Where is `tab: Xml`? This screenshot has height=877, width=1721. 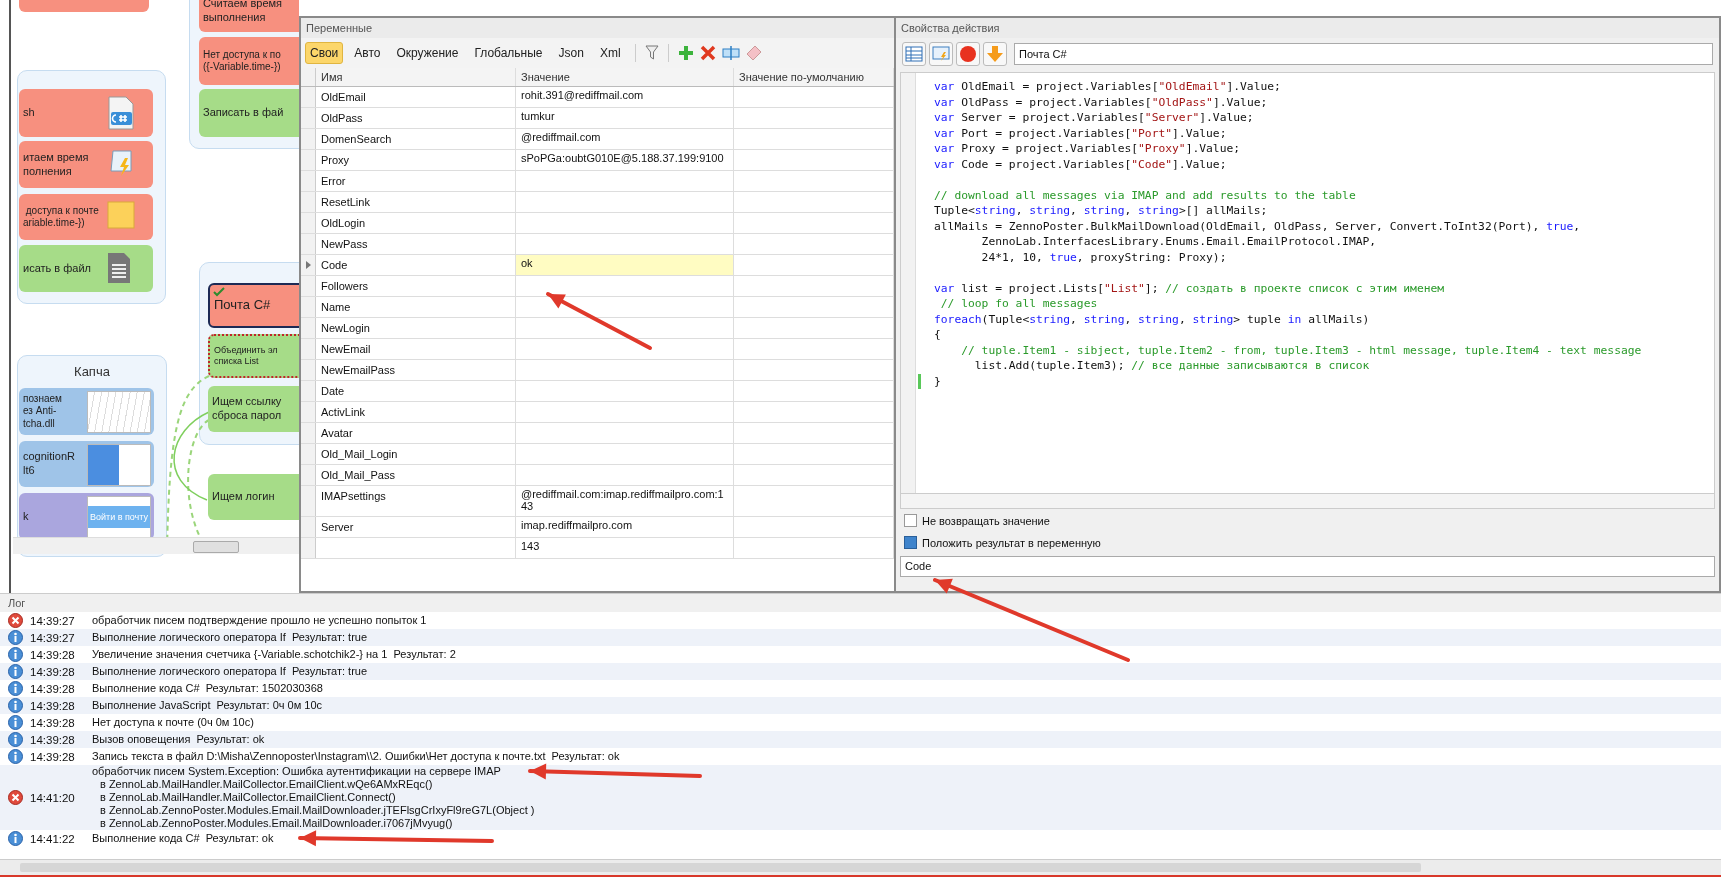 tab: Xml is located at coordinates (610, 53).